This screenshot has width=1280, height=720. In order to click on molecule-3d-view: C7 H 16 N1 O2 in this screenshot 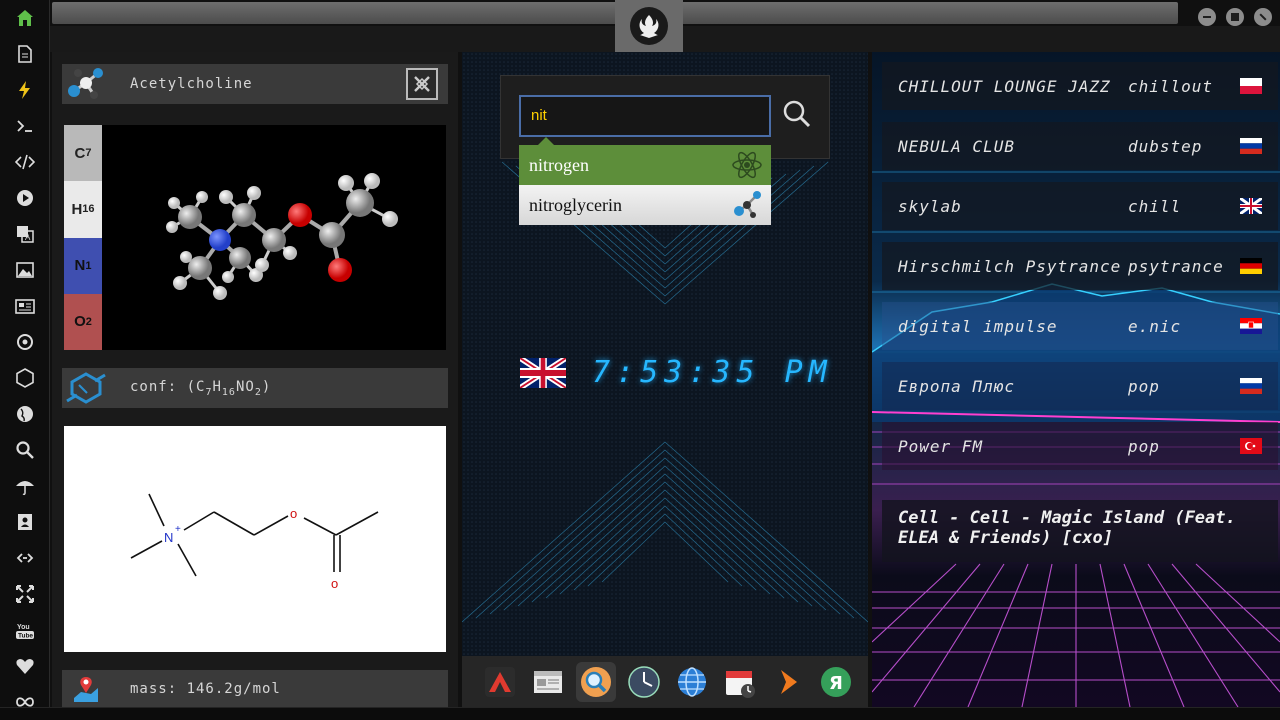, I will do `click(255, 237)`.